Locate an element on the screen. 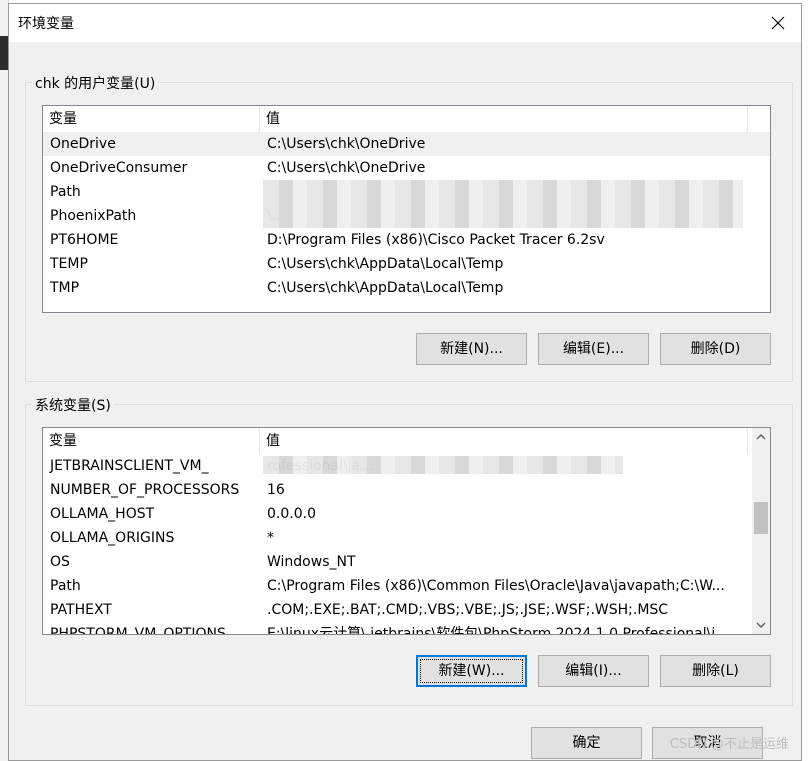  table-row: OneDriveConsumer C:\Users\chk\OneDrive is located at coordinates (406, 168).